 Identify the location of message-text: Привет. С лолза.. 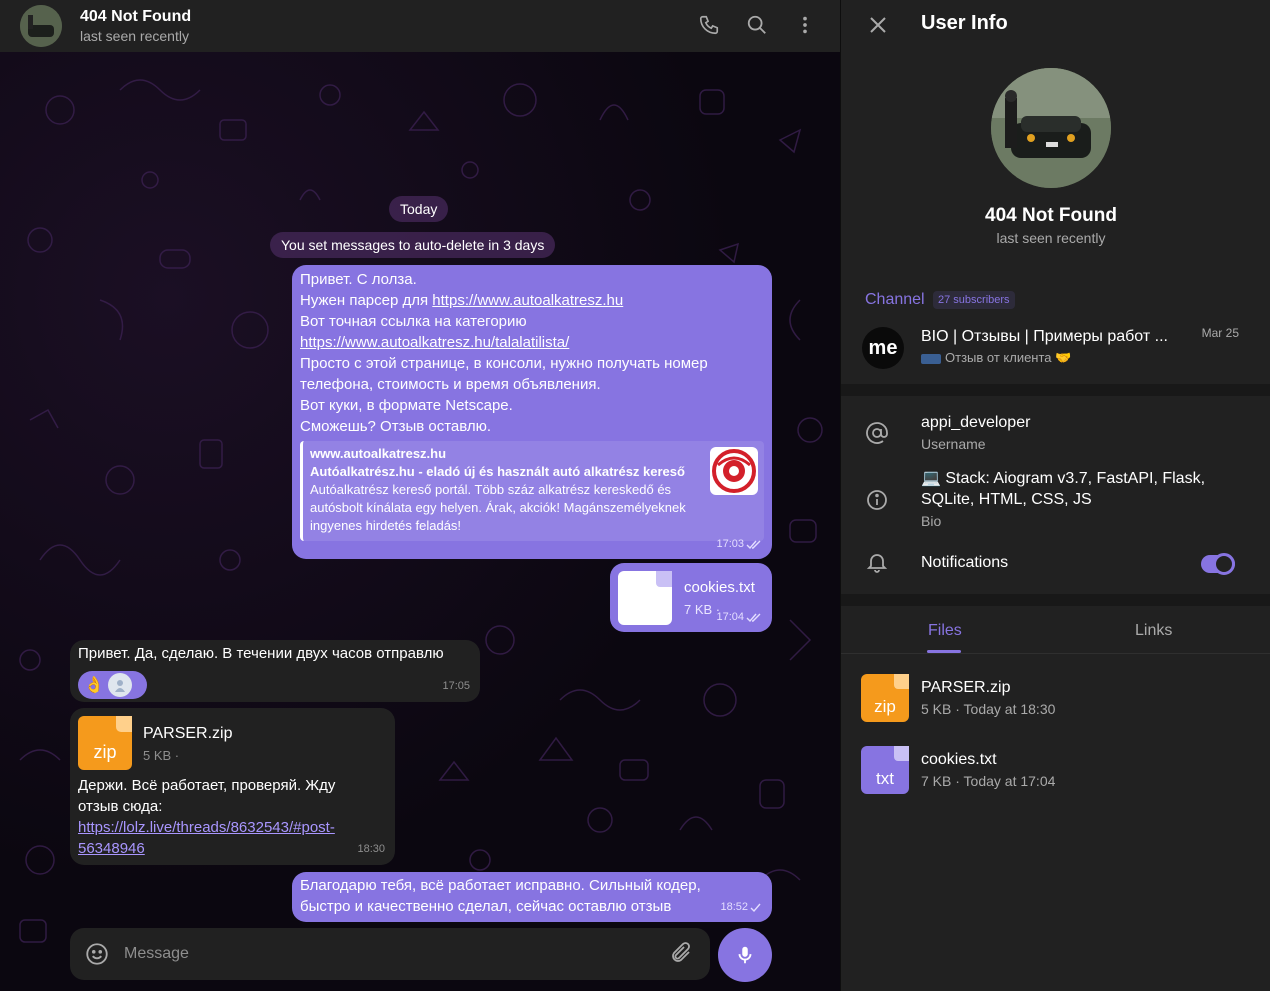
(358, 279).